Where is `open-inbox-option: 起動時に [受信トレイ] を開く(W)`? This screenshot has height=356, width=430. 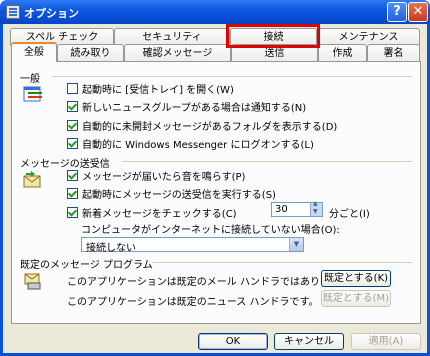 open-inbox-option: 起動時に [受信トレイ] を開く(W) is located at coordinates (150, 88).